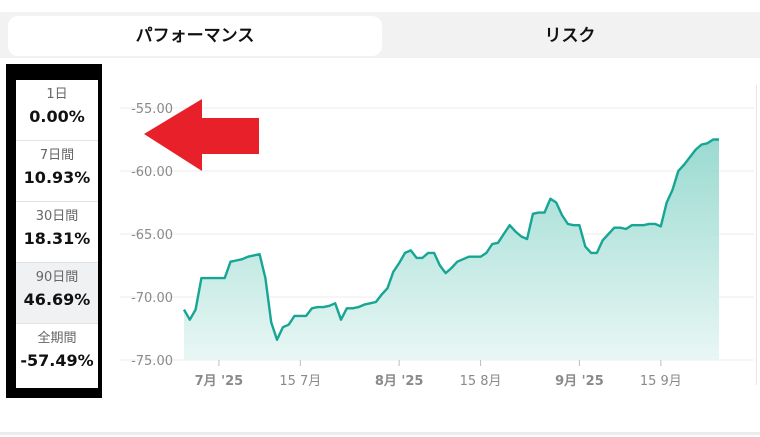  What do you see at coordinates (57, 216) in the screenshot?
I see `period-label: 30日間` at bounding box center [57, 216].